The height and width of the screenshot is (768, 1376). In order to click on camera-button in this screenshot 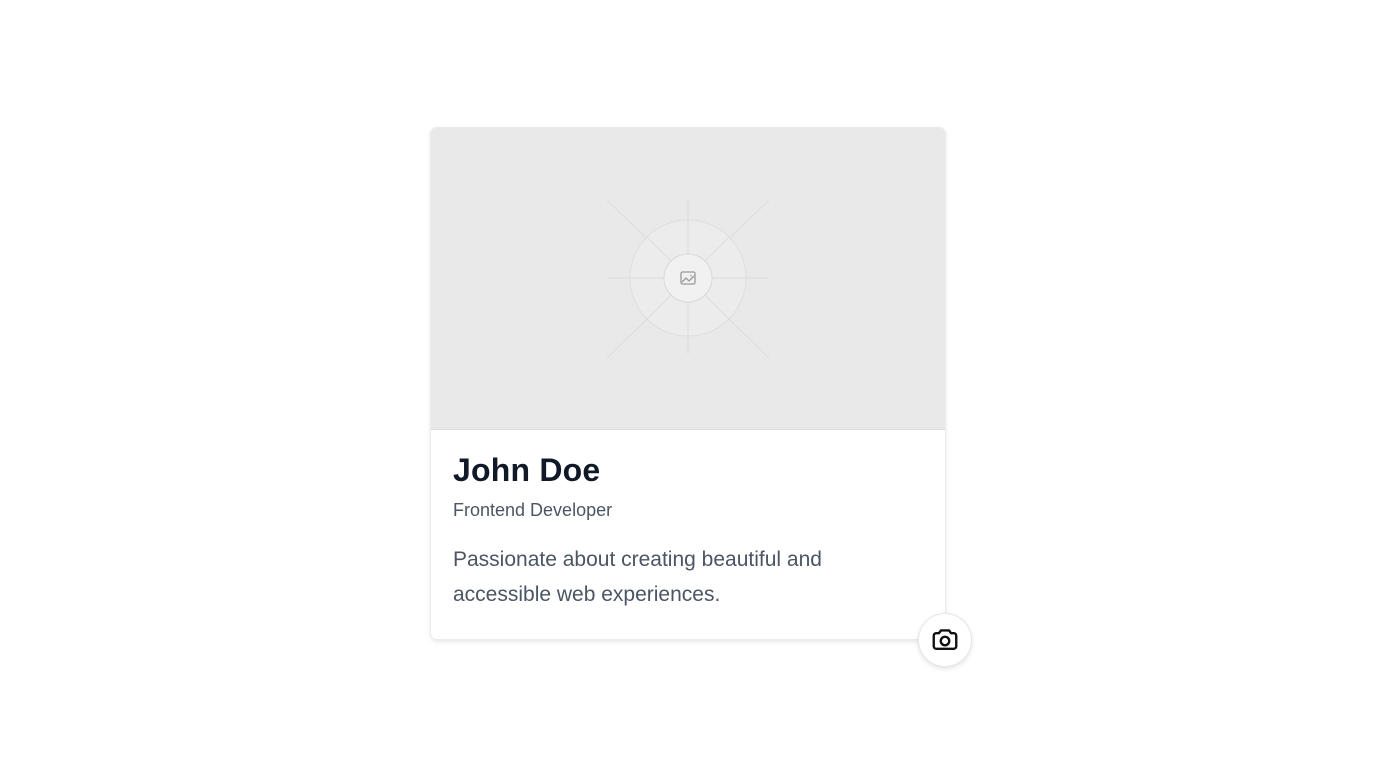, I will do `click(945, 640)`.